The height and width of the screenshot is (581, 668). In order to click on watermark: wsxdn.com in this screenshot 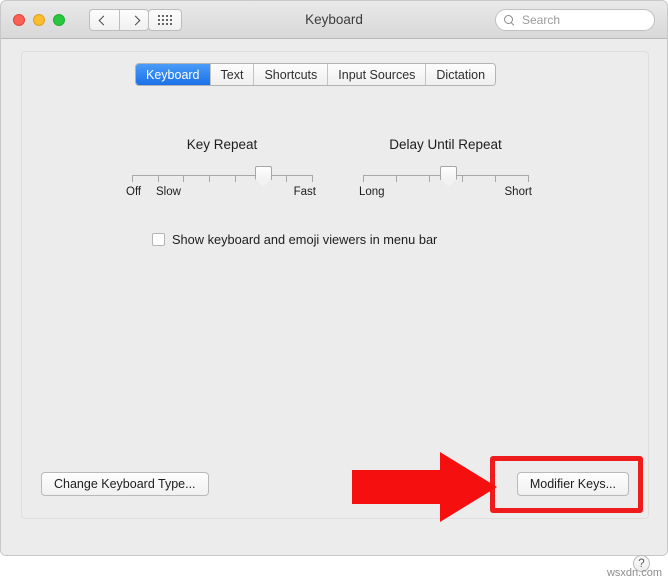, I will do `click(634, 573)`.